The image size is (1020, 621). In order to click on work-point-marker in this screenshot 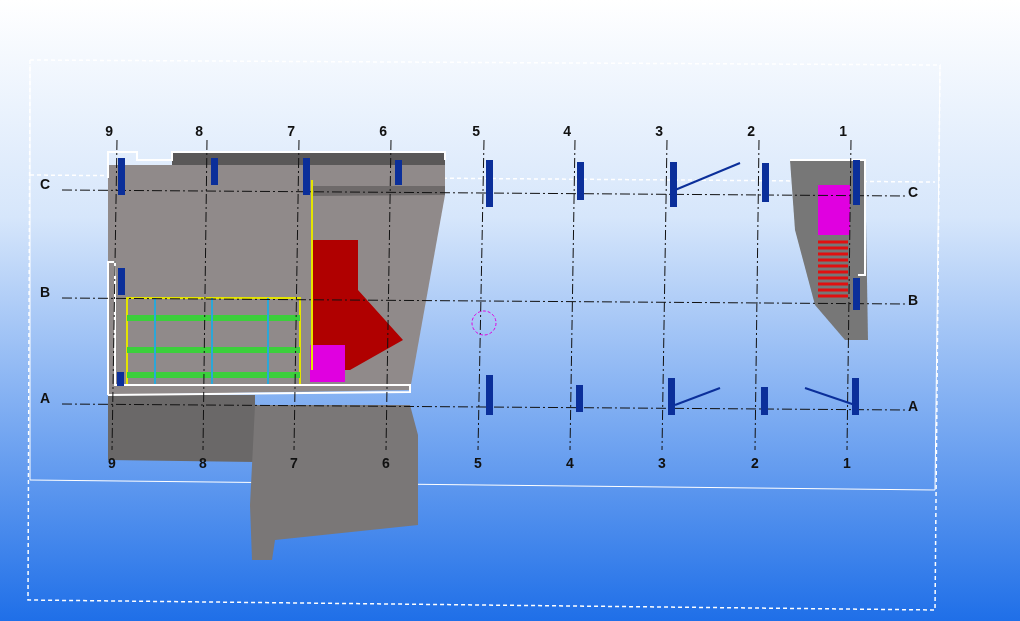, I will do `click(484, 323)`.